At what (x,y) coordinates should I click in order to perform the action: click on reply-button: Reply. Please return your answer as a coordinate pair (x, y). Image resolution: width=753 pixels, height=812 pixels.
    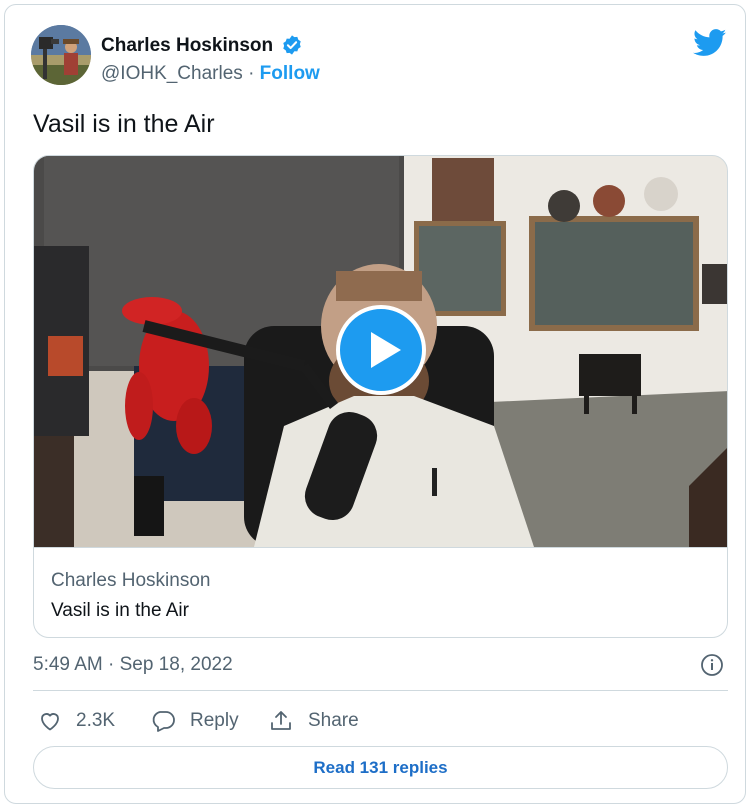
    Looking at the image, I should click on (194, 721).